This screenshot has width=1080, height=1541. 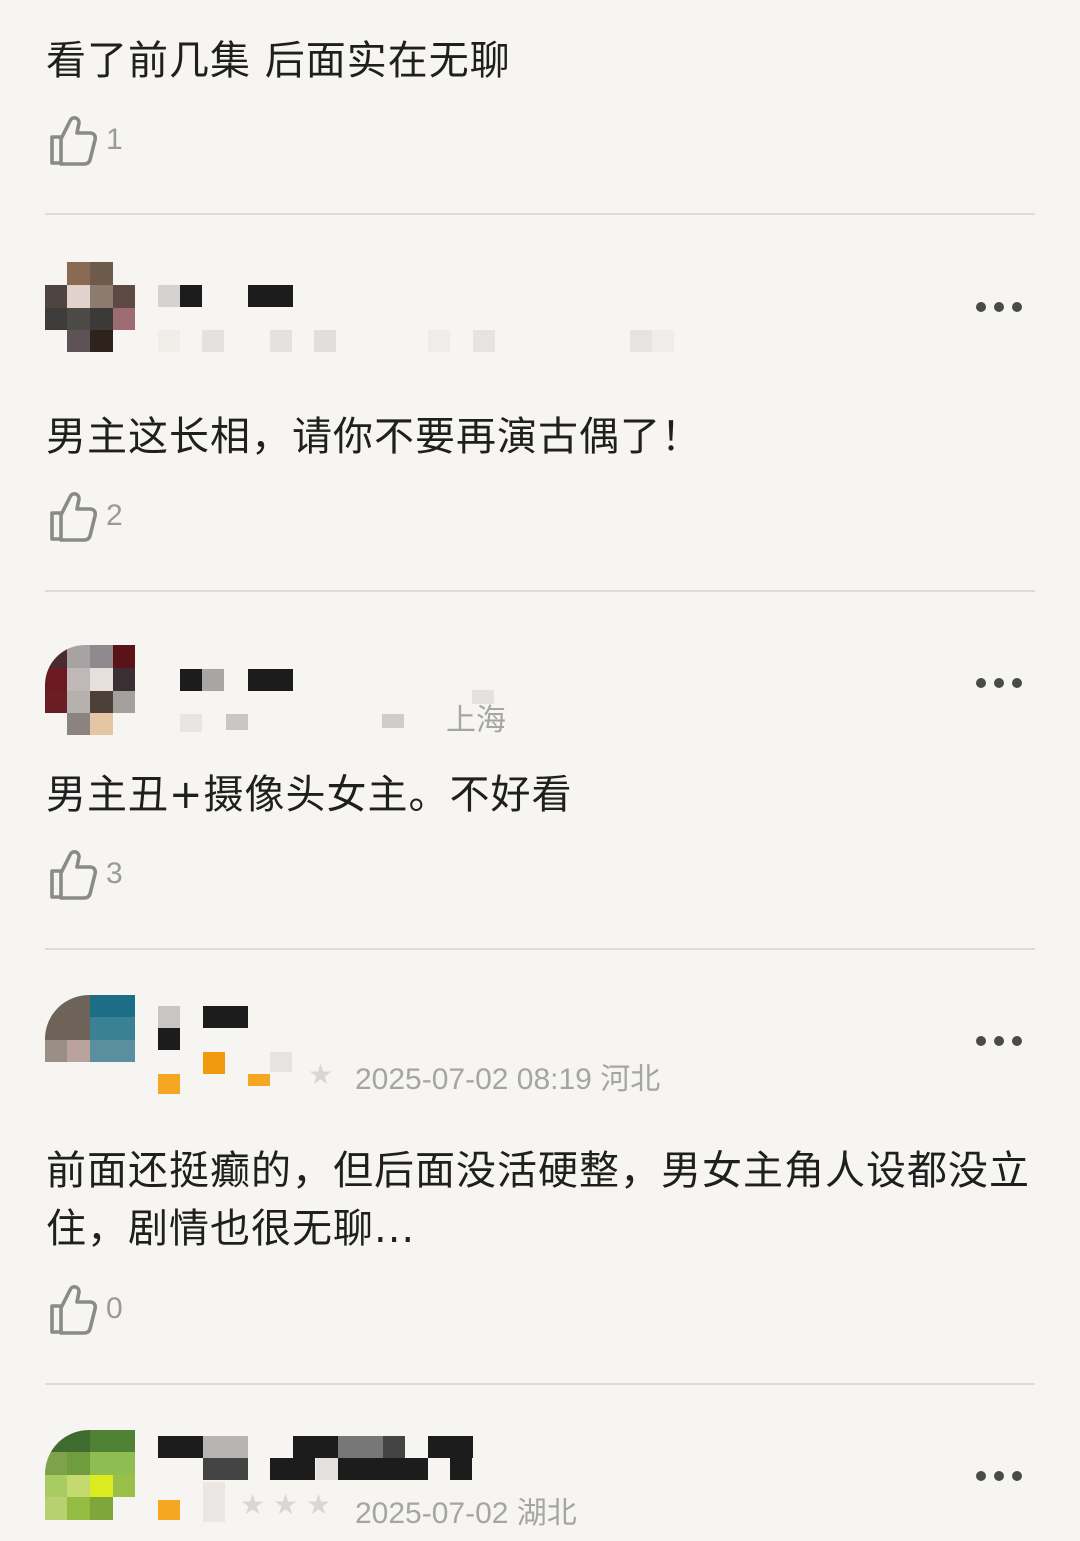 I want to click on like-button: 2, so click(x=85, y=516).